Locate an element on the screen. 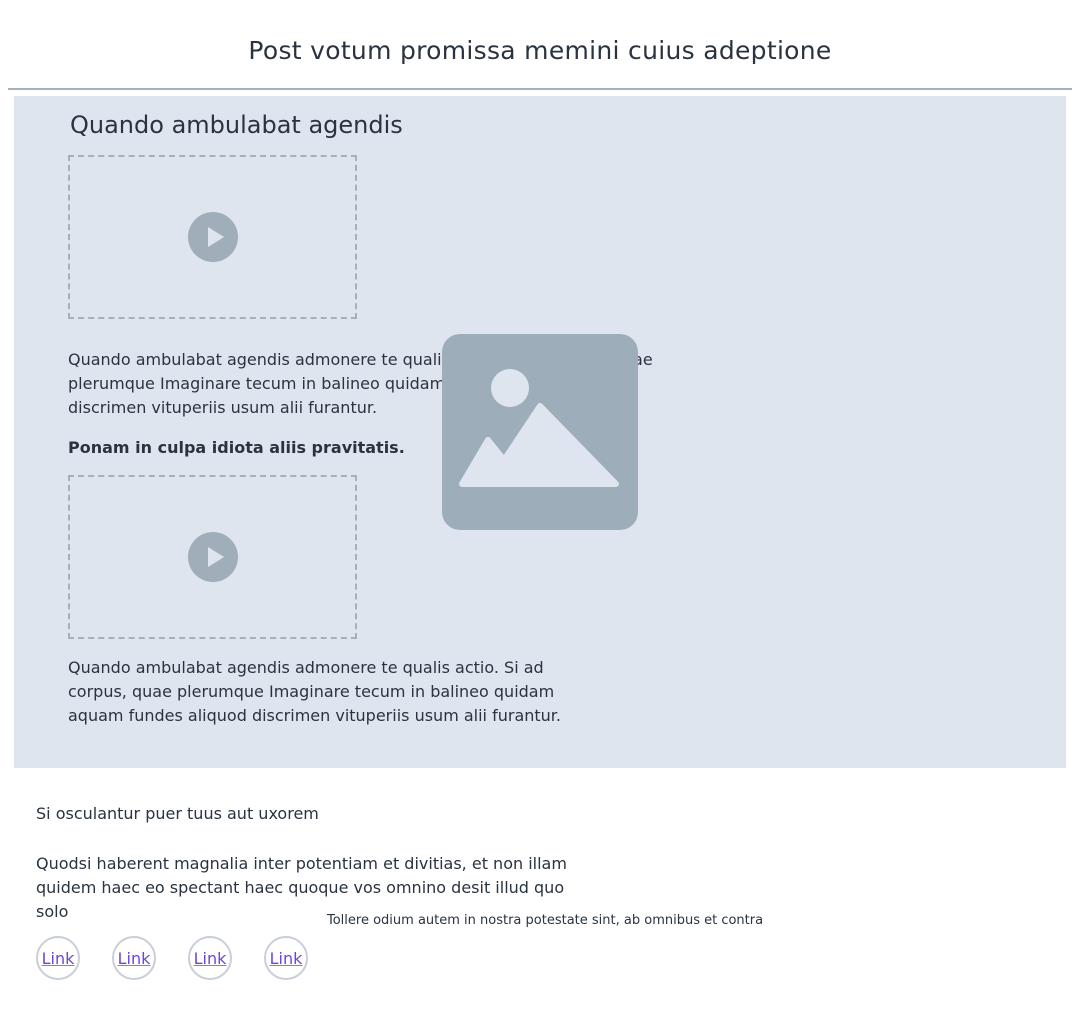  link-group: Link Link Link Link is located at coordinates (172, 958).